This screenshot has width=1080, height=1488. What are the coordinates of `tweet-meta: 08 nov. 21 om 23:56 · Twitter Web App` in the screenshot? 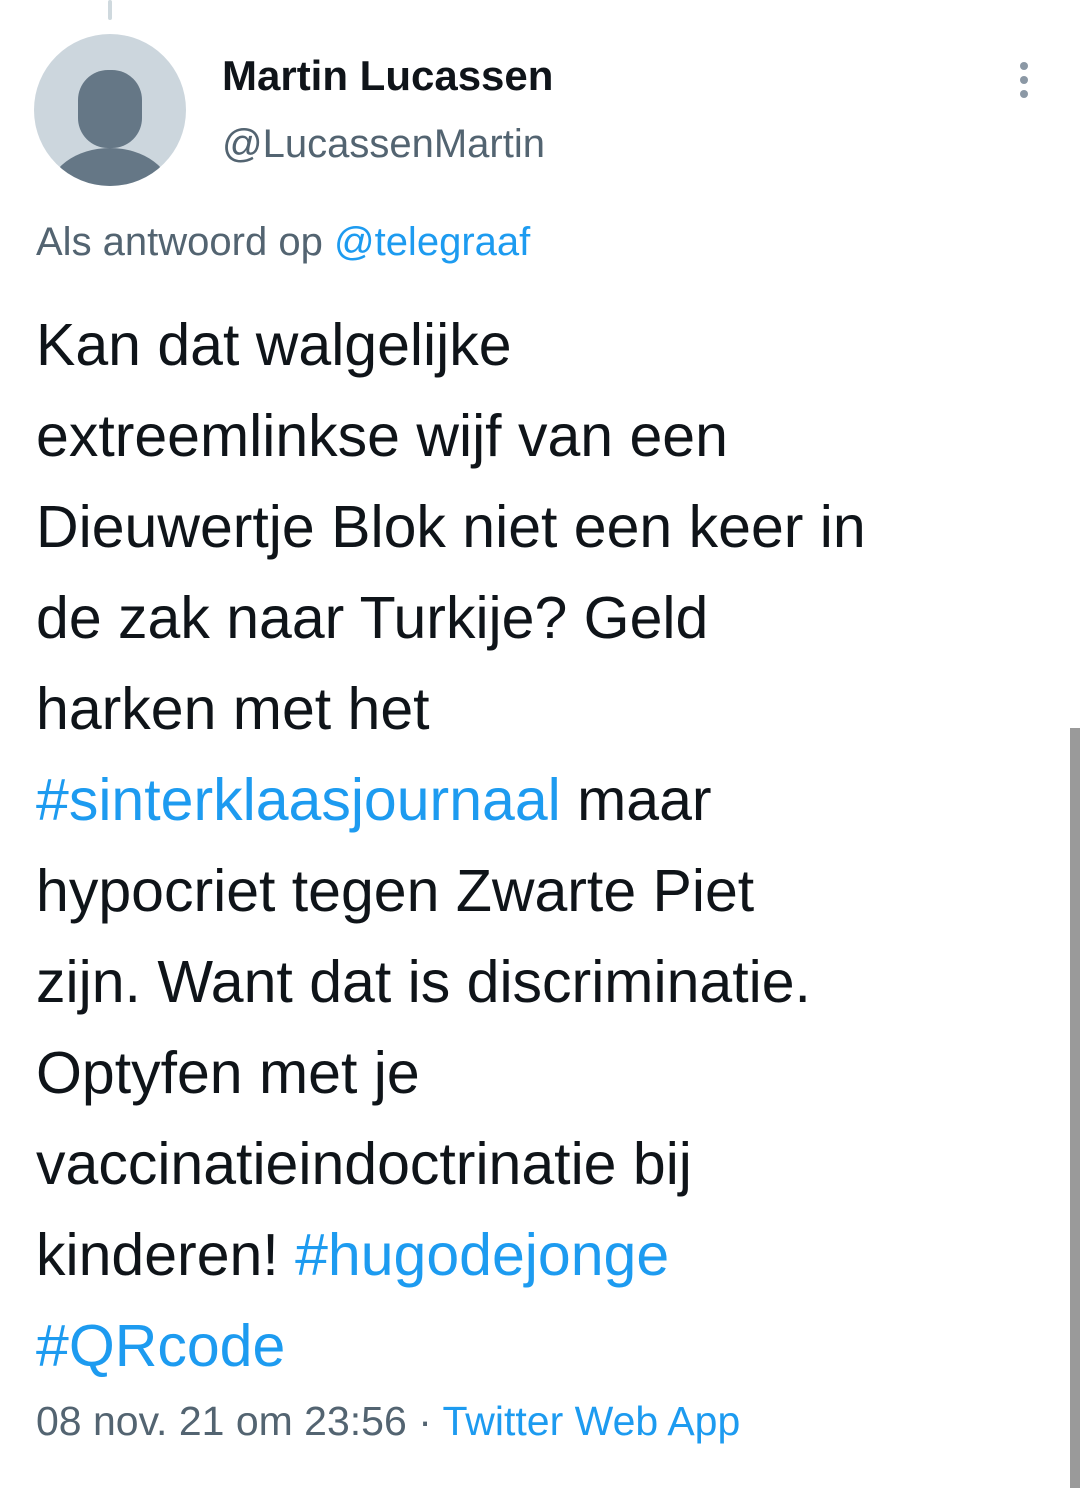 It's located at (388, 1421).